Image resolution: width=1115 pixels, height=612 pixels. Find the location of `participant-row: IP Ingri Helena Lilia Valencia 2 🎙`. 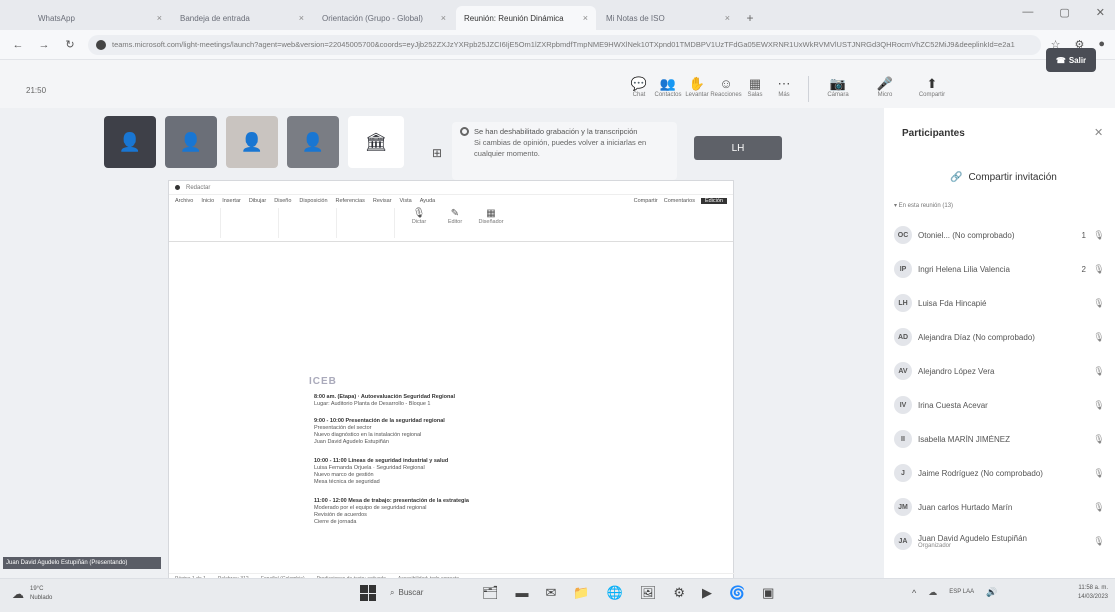

participant-row: IP Ingri Helena Lilia Valencia 2 🎙 is located at coordinates (1000, 269).